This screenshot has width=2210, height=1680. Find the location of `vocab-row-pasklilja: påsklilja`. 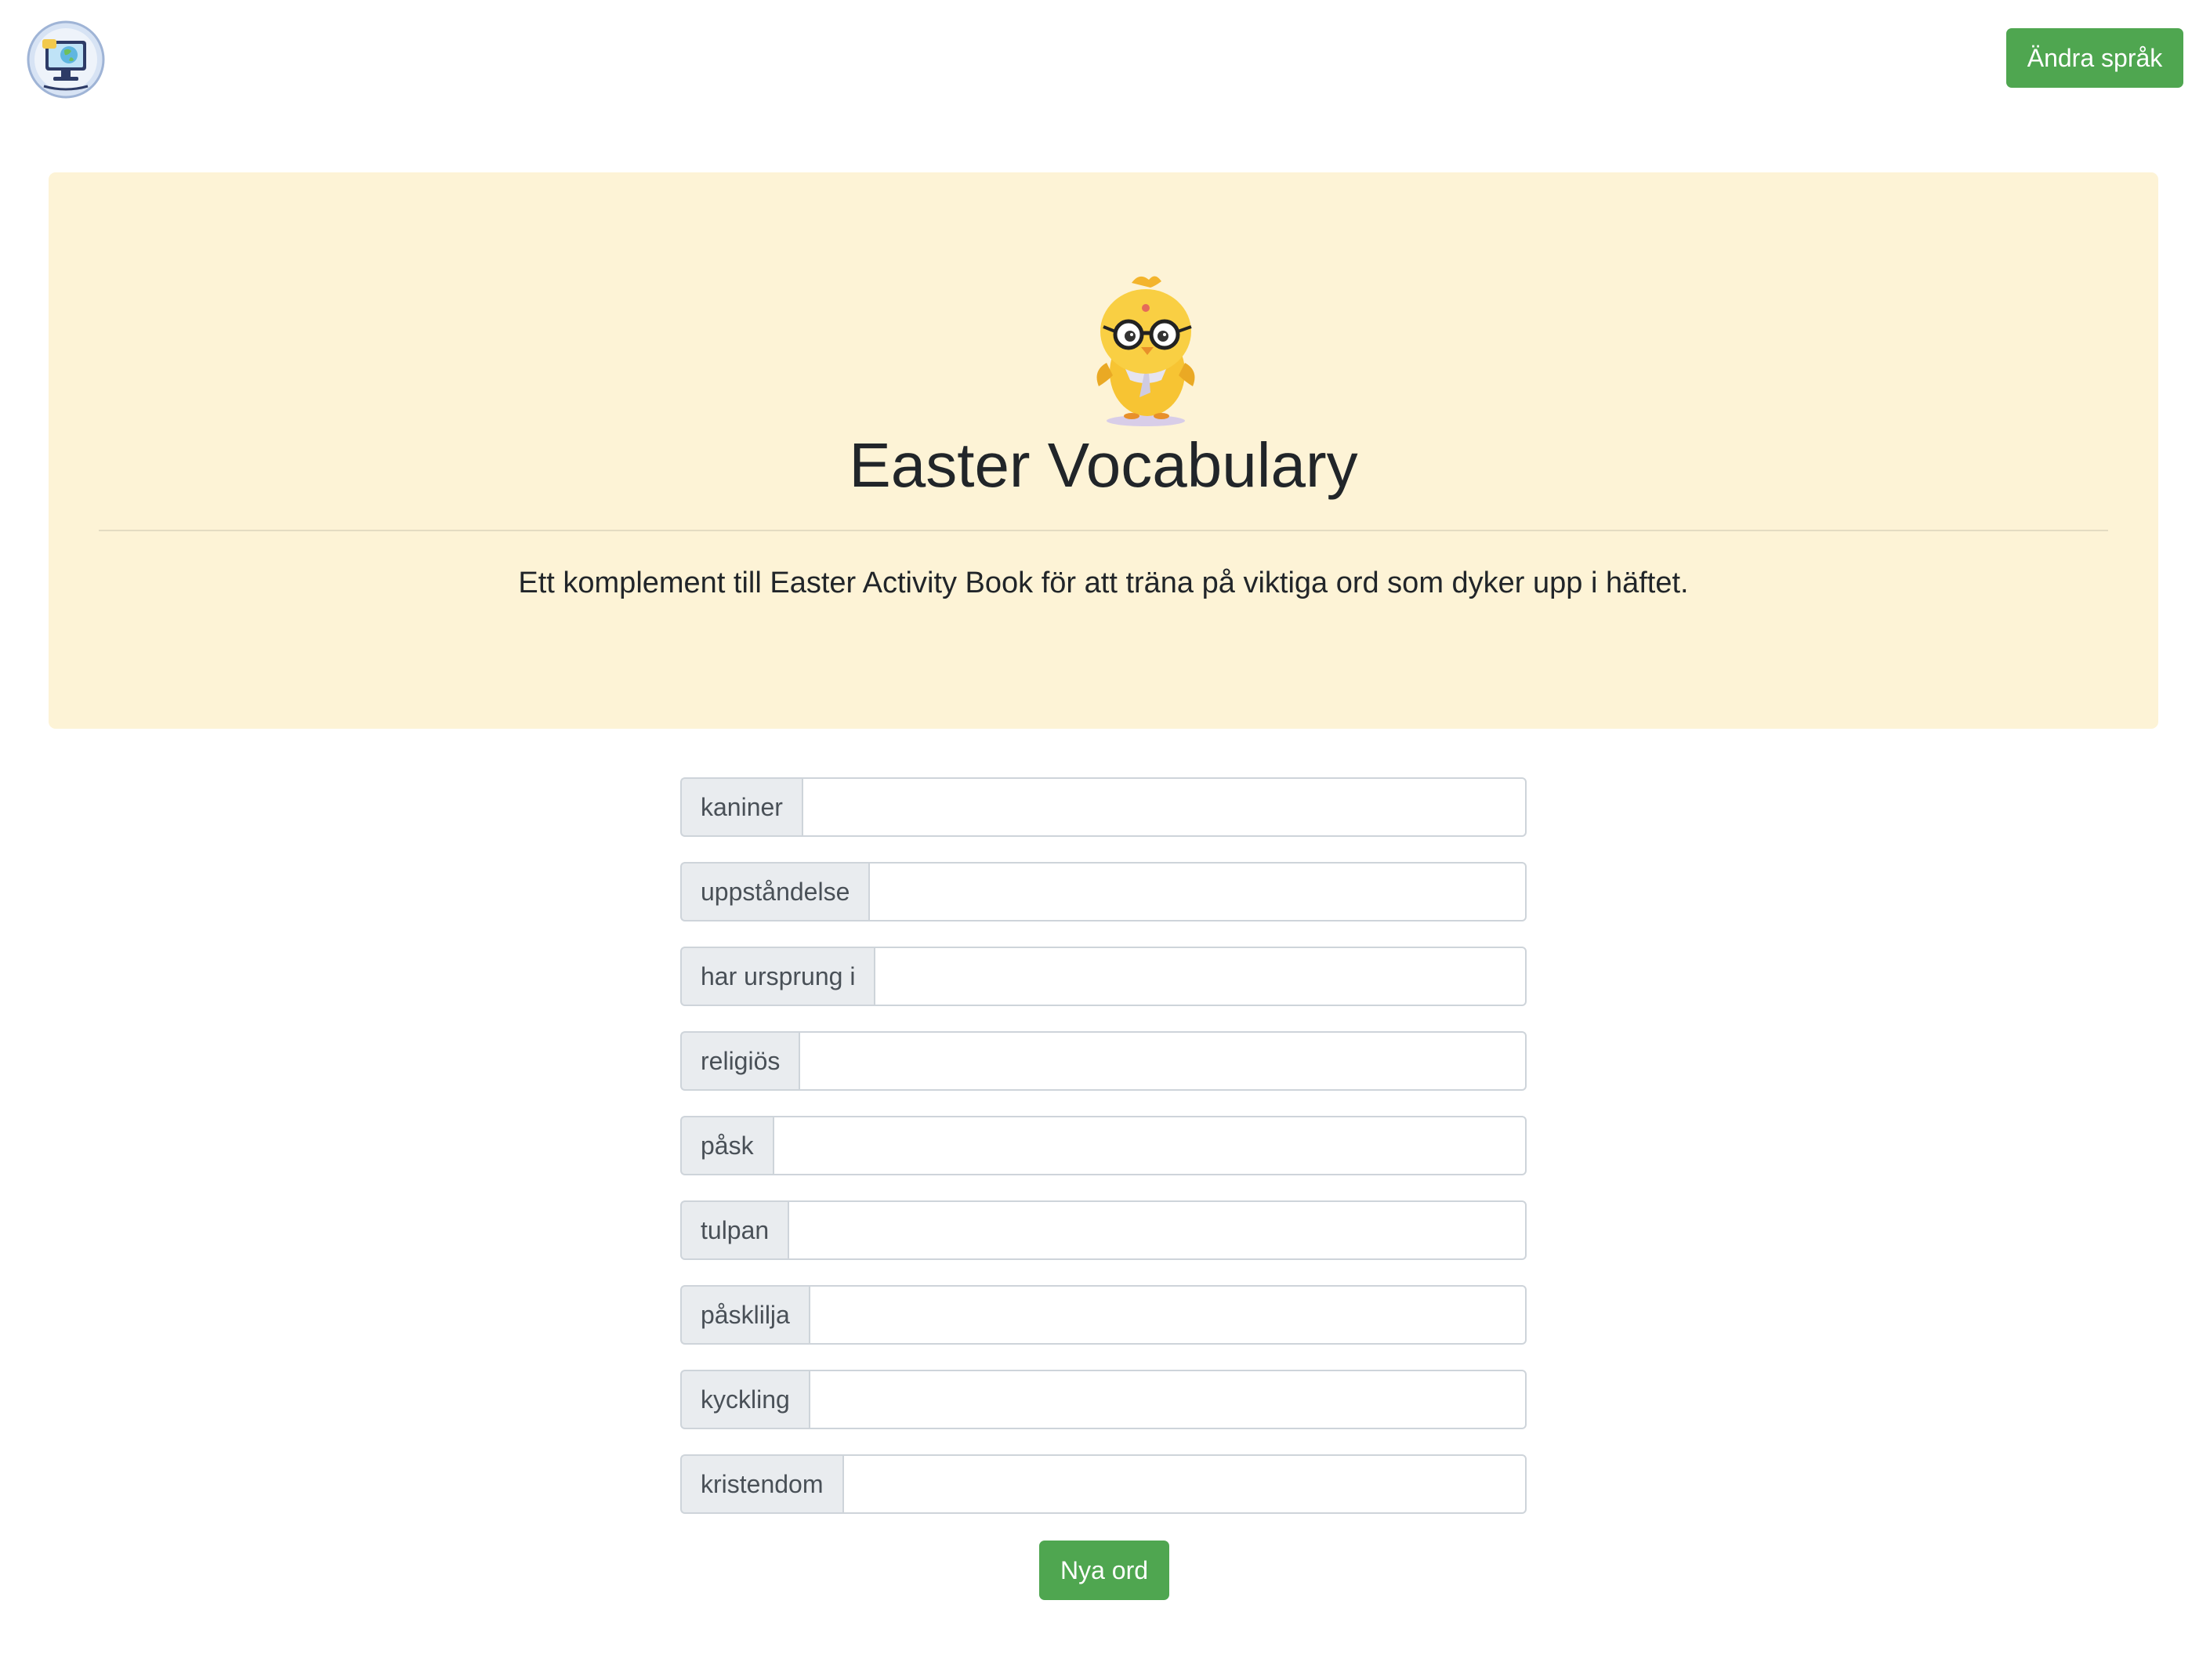

vocab-row-pasklilja: påsklilja is located at coordinates (1103, 1315).